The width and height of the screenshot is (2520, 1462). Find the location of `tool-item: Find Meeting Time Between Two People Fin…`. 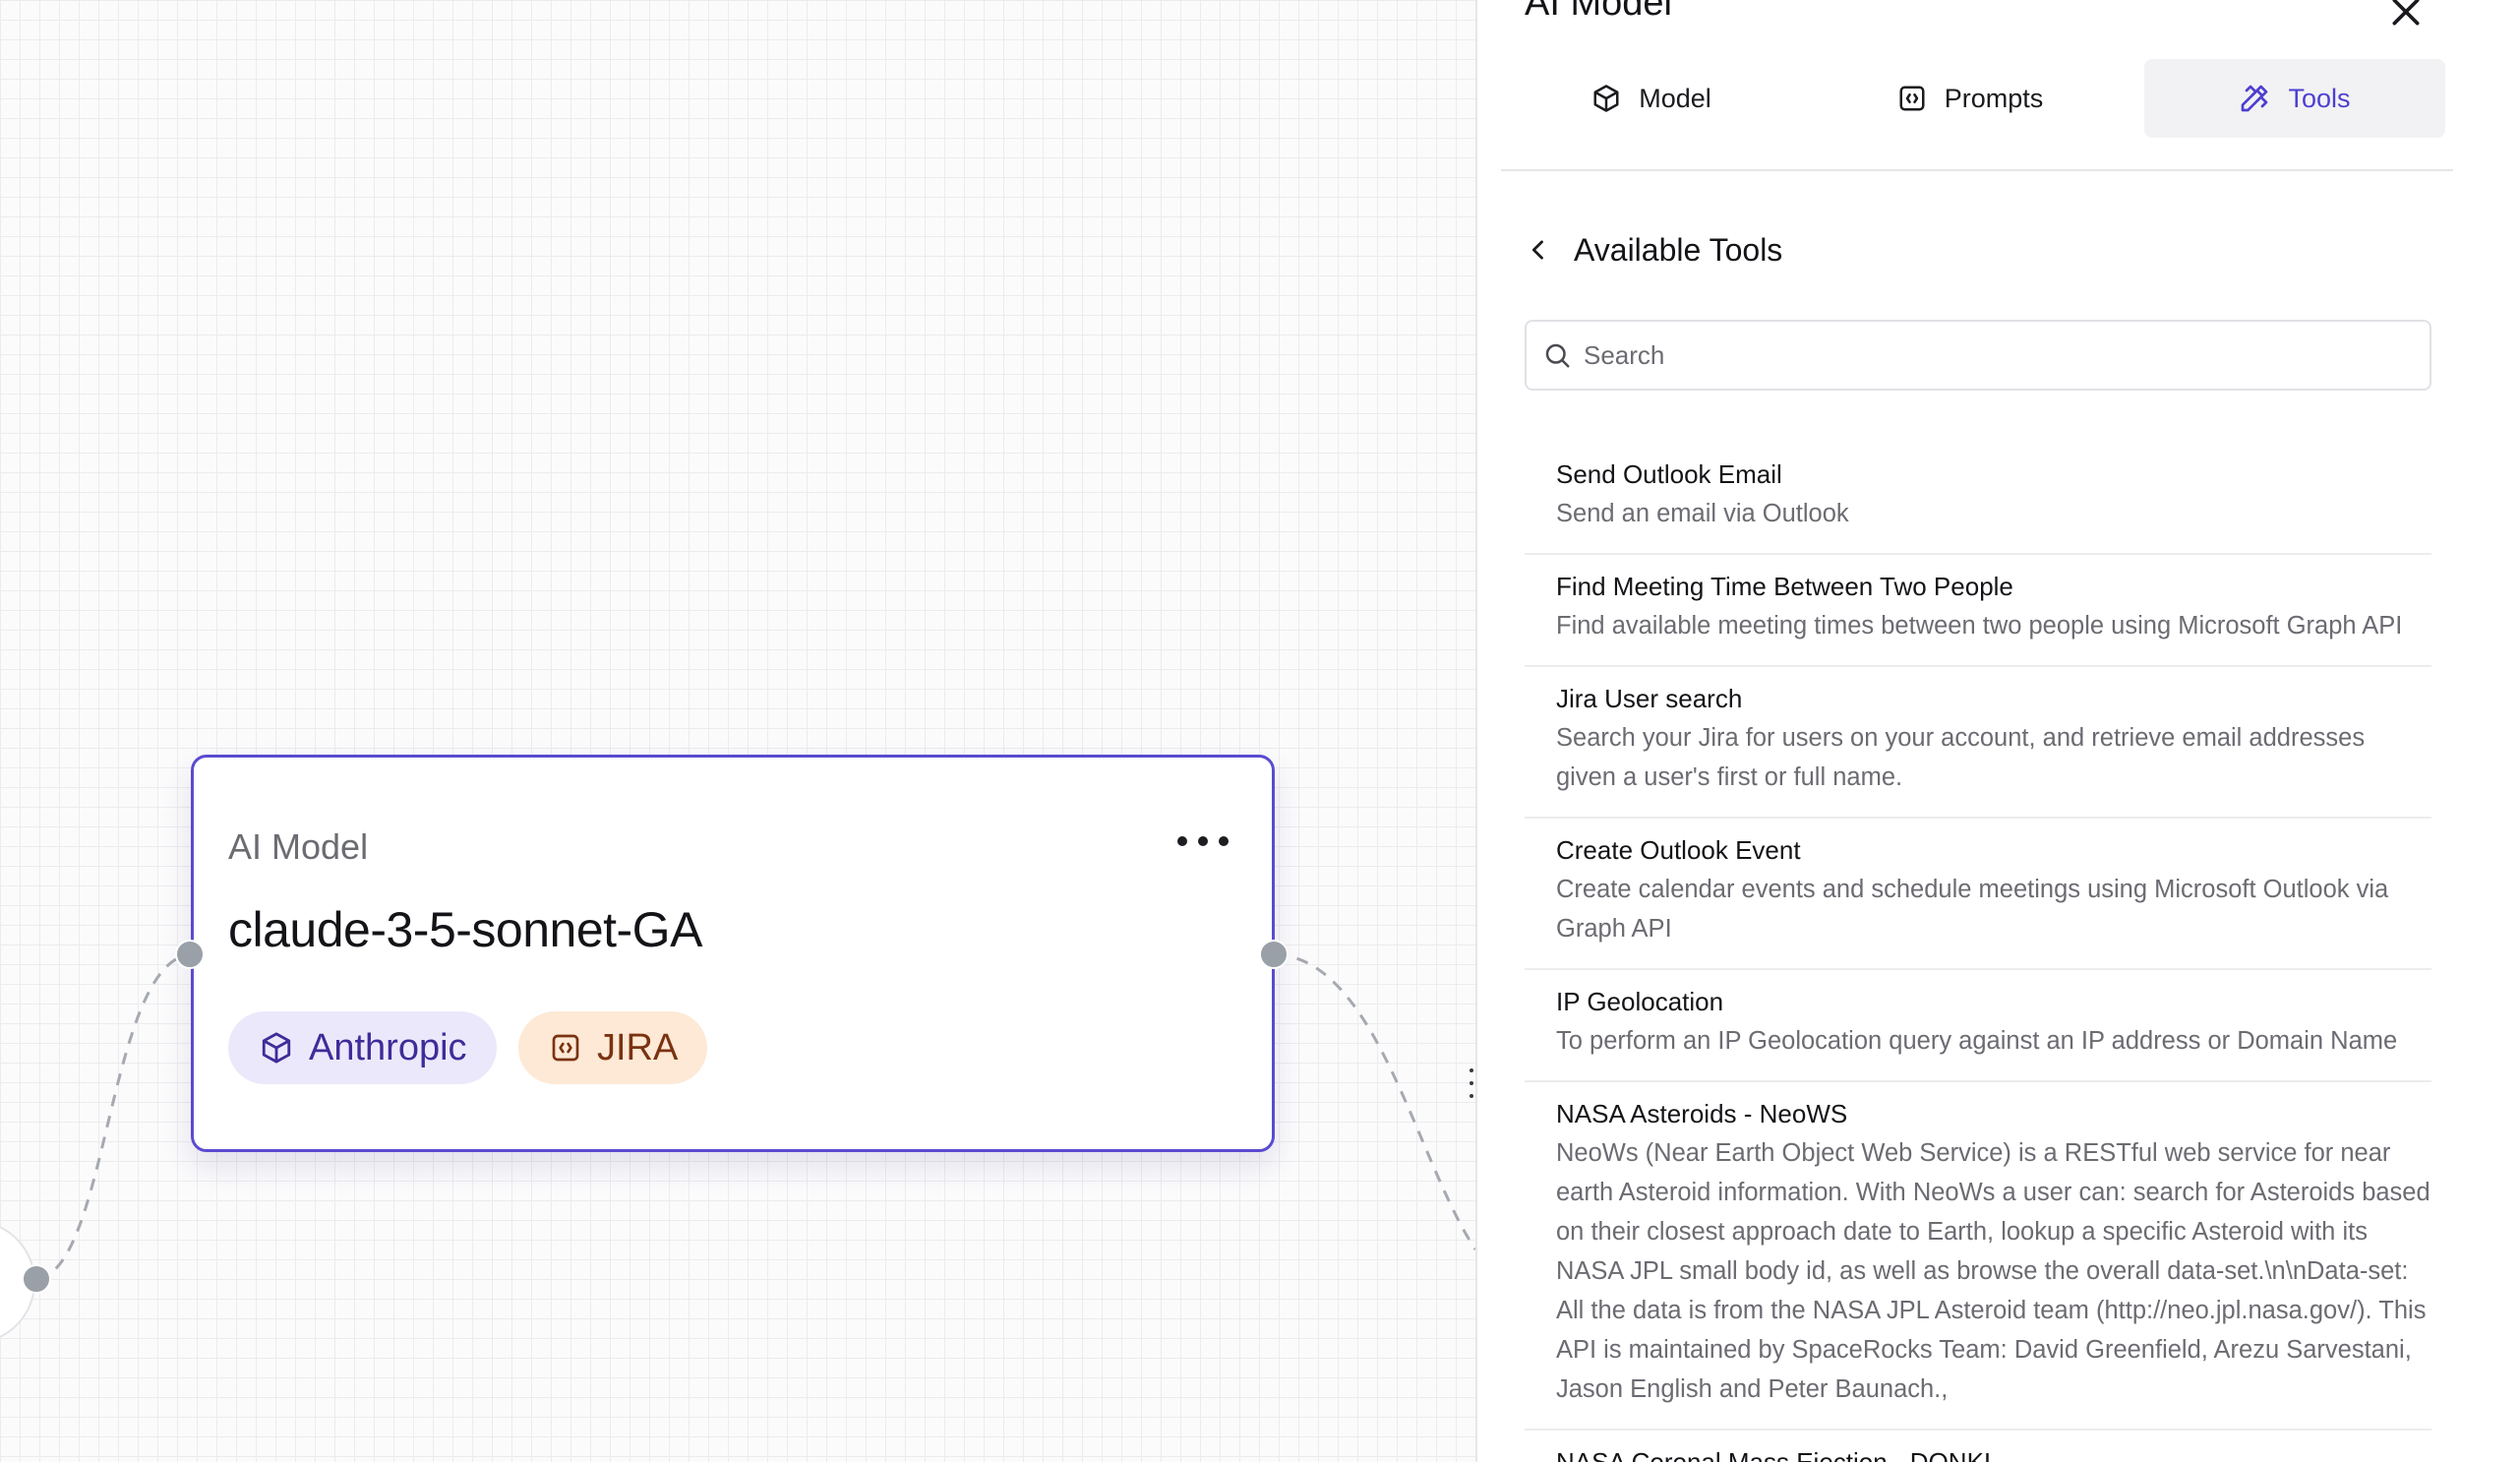

tool-item: Find Meeting Time Between Two People Fin… is located at coordinates (1978, 611).